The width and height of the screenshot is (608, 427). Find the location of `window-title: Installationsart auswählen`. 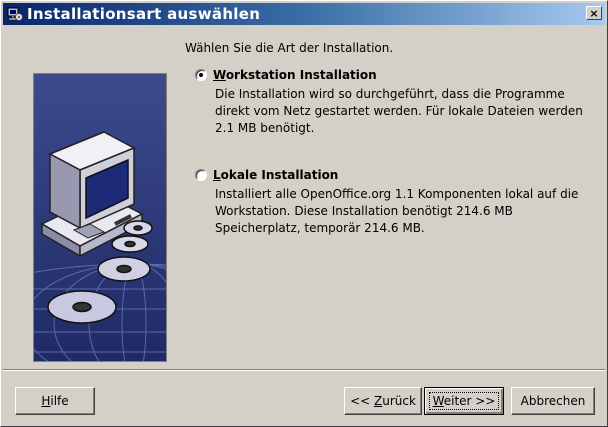

window-title: Installationsart auswählen is located at coordinates (144, 14).